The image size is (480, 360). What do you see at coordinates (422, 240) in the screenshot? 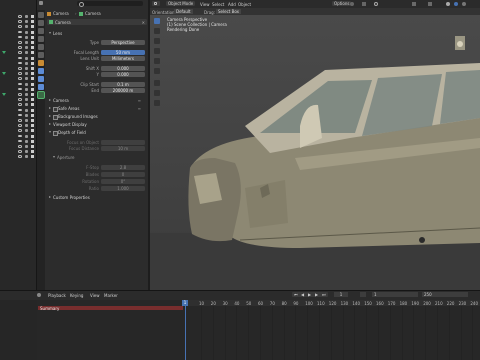
I see `light-object` at bounding box center [422, 240].